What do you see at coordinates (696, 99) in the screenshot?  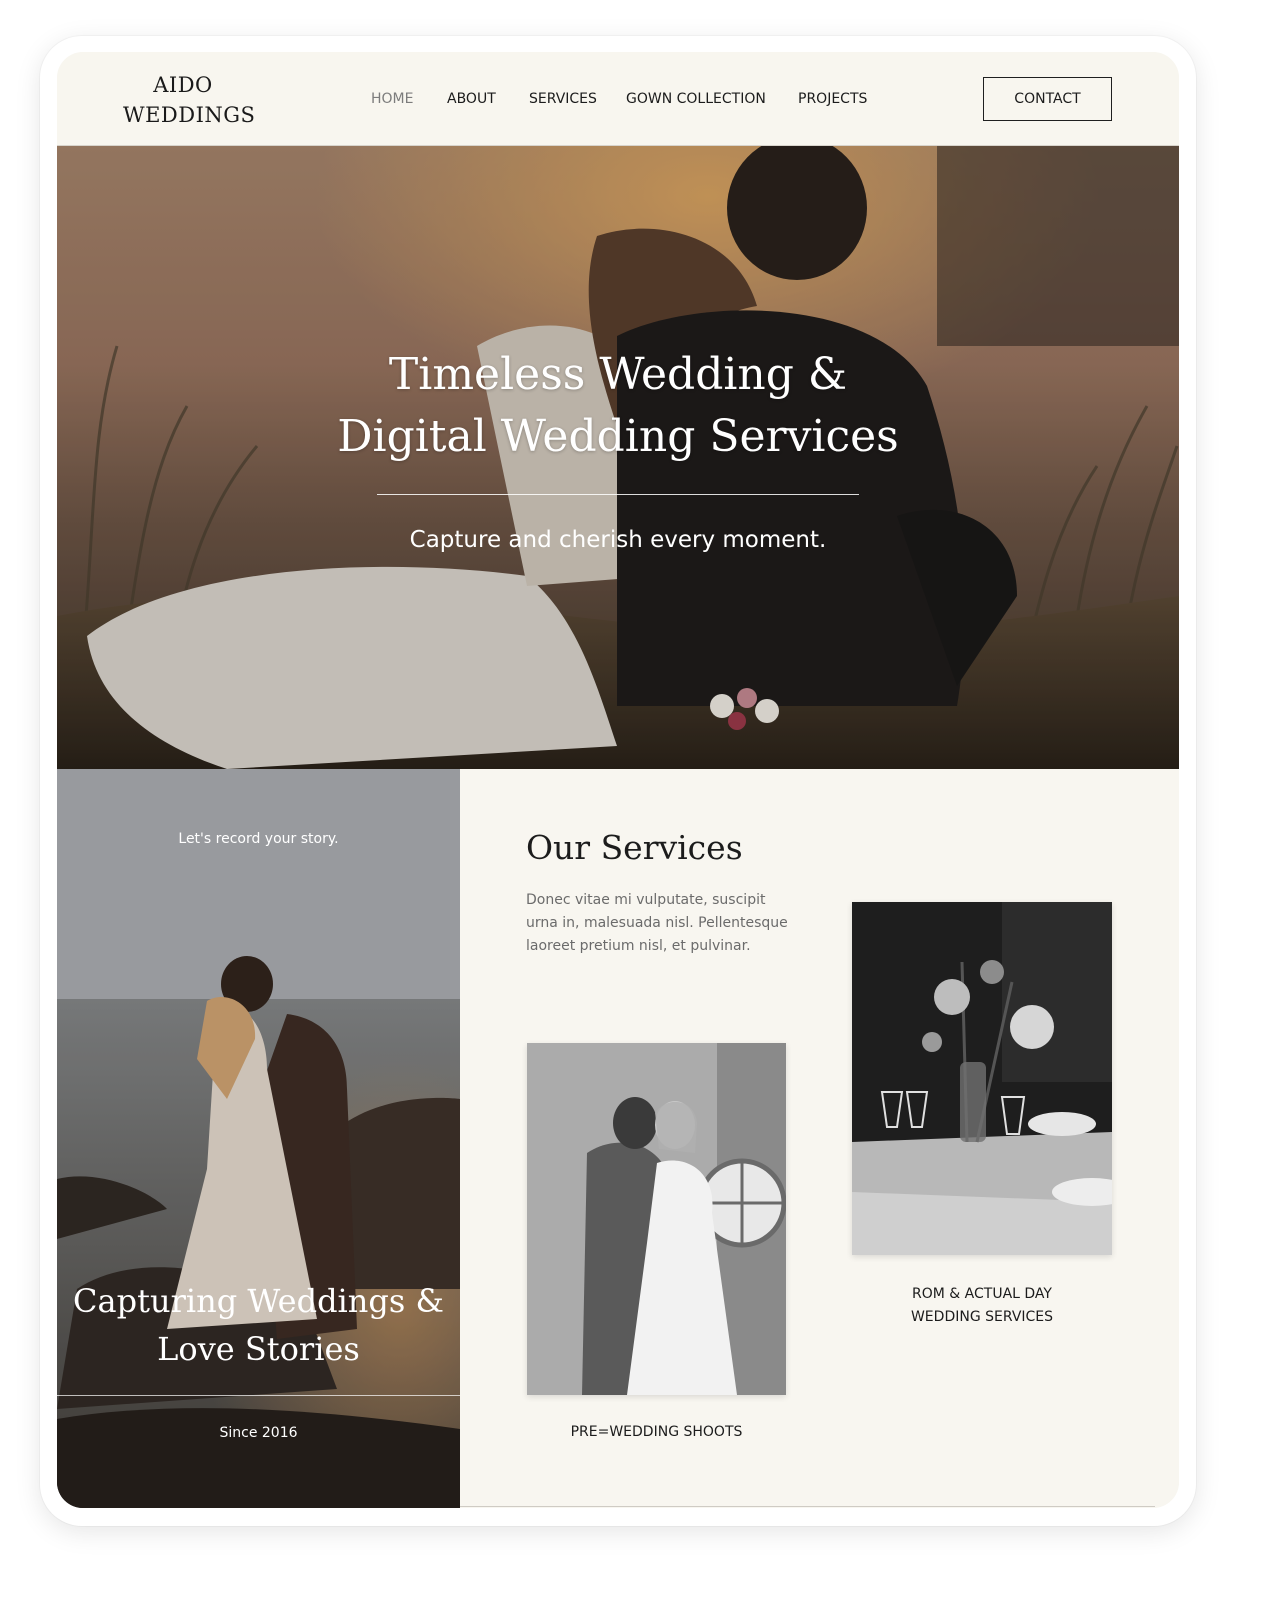 I see `nav-gown-collection: GOWN COLLECTION` at bounding box center [696, 99].